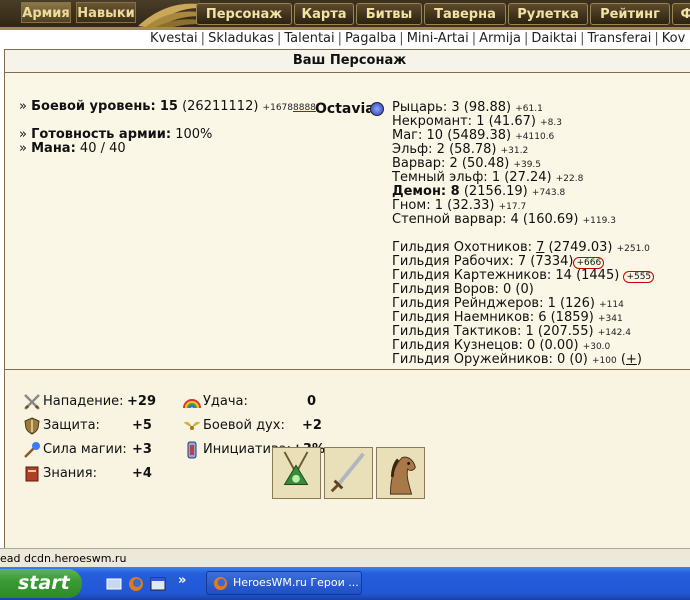 The image size is (690, 600). Describe the element at coordinates (472, 177) in the screenshot. I see `faction-text: Темный эльф: 1 (27.24)` at that location.